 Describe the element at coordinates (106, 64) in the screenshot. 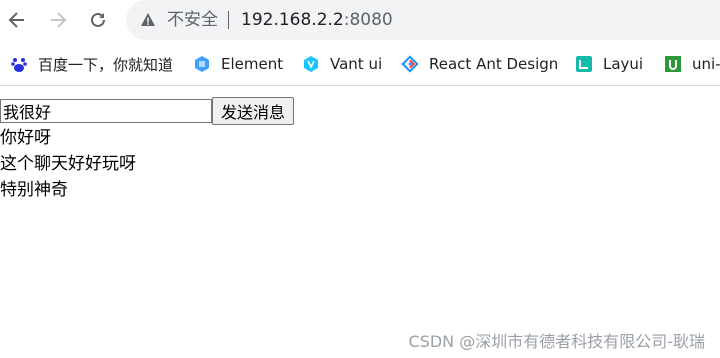

I see `bookmark-label: 百度一下，你就知道` at that location.